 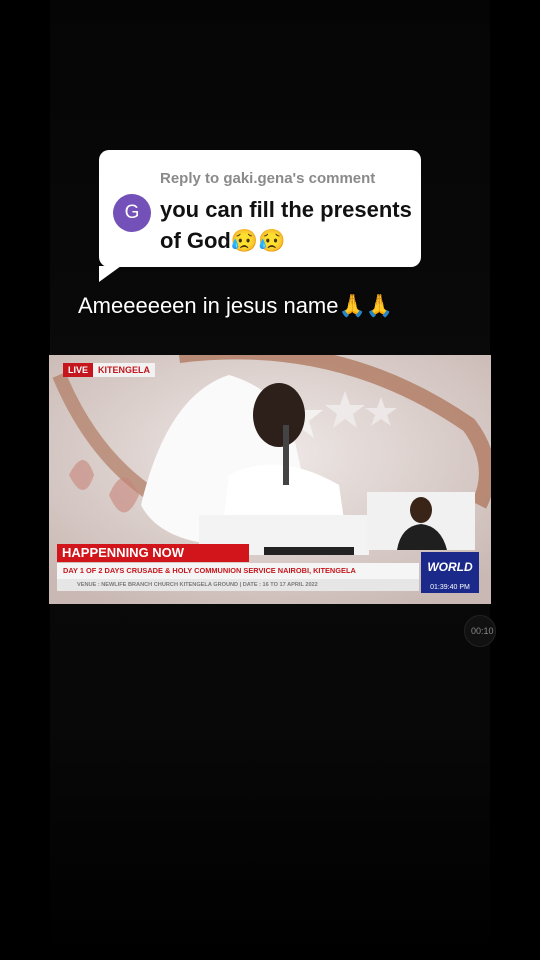 What do you see at coordinates (236, 305) in the screenshot?
I see `video-caption: Ameeeeeen in jesus name🙏🙏` at bounding box center [236, 305].